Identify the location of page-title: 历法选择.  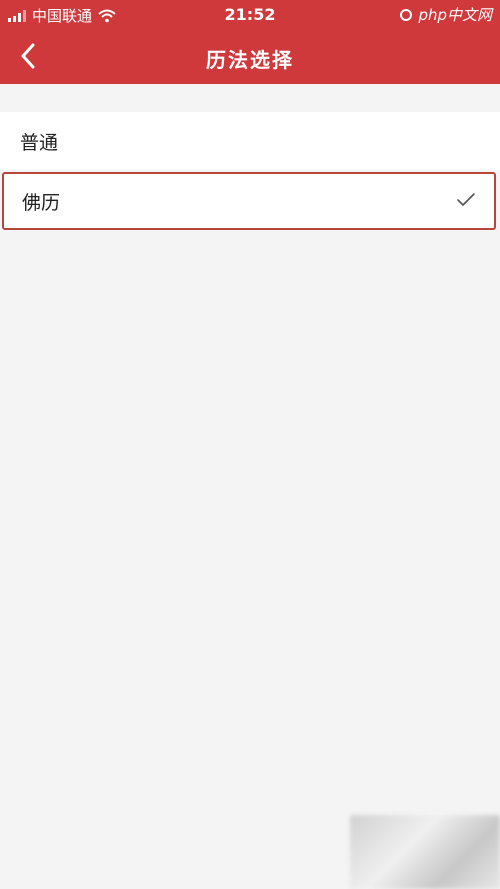
(250, 60).